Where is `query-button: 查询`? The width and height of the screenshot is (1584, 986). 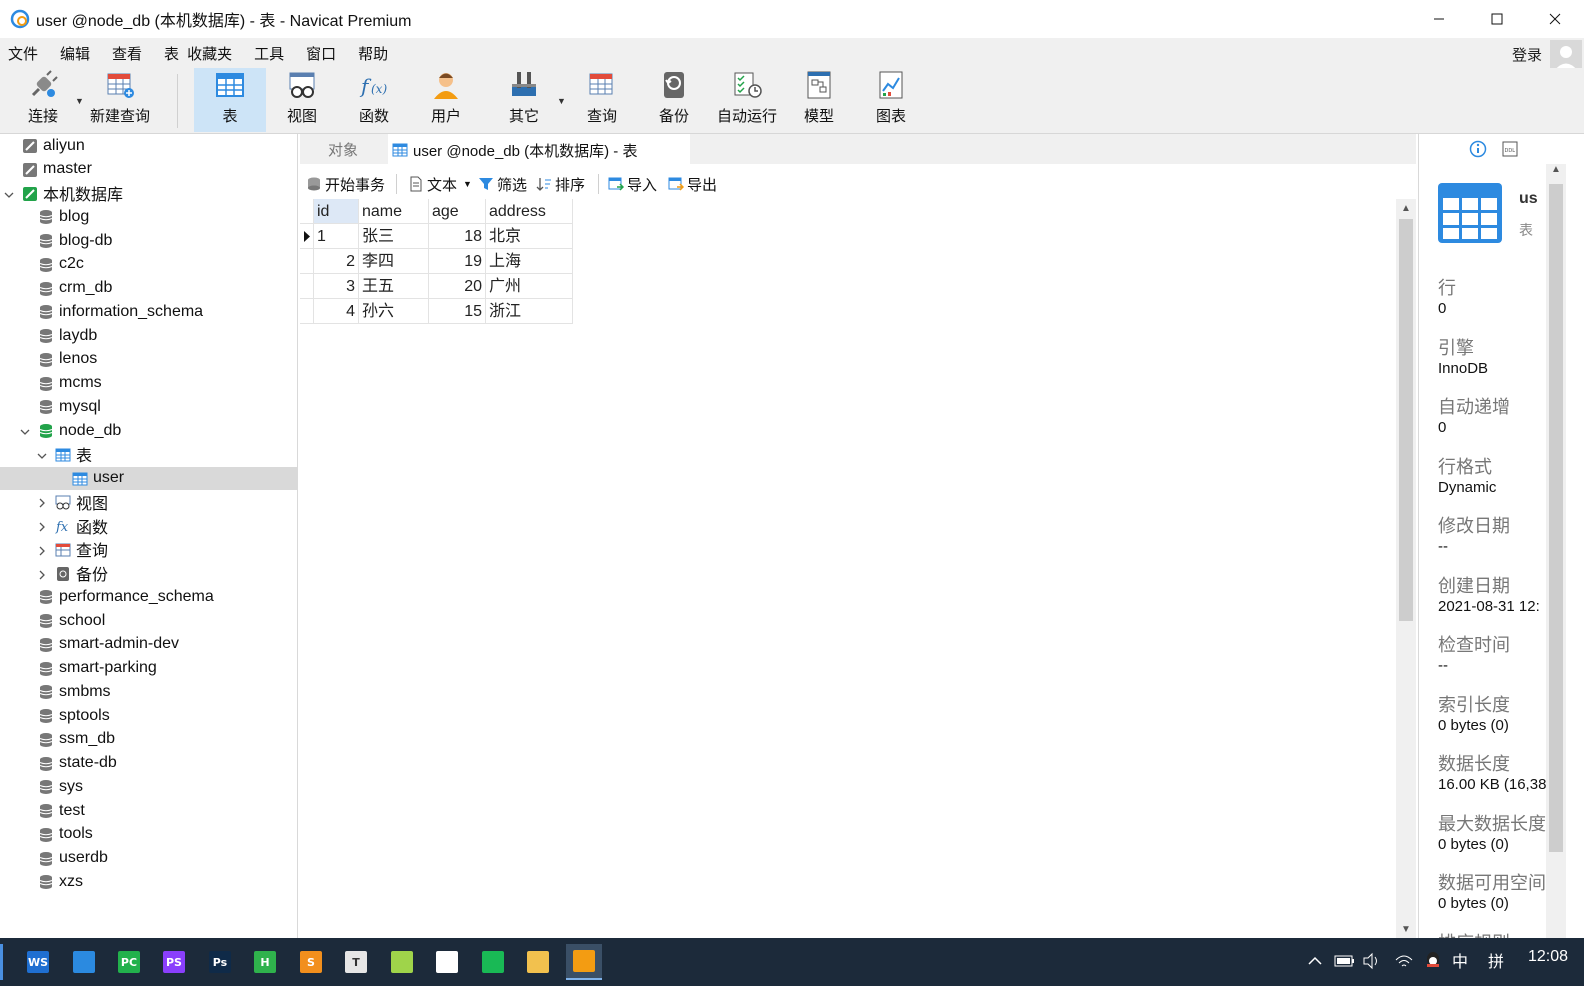 query-button: 查询 is located at coordinates (602, 100).